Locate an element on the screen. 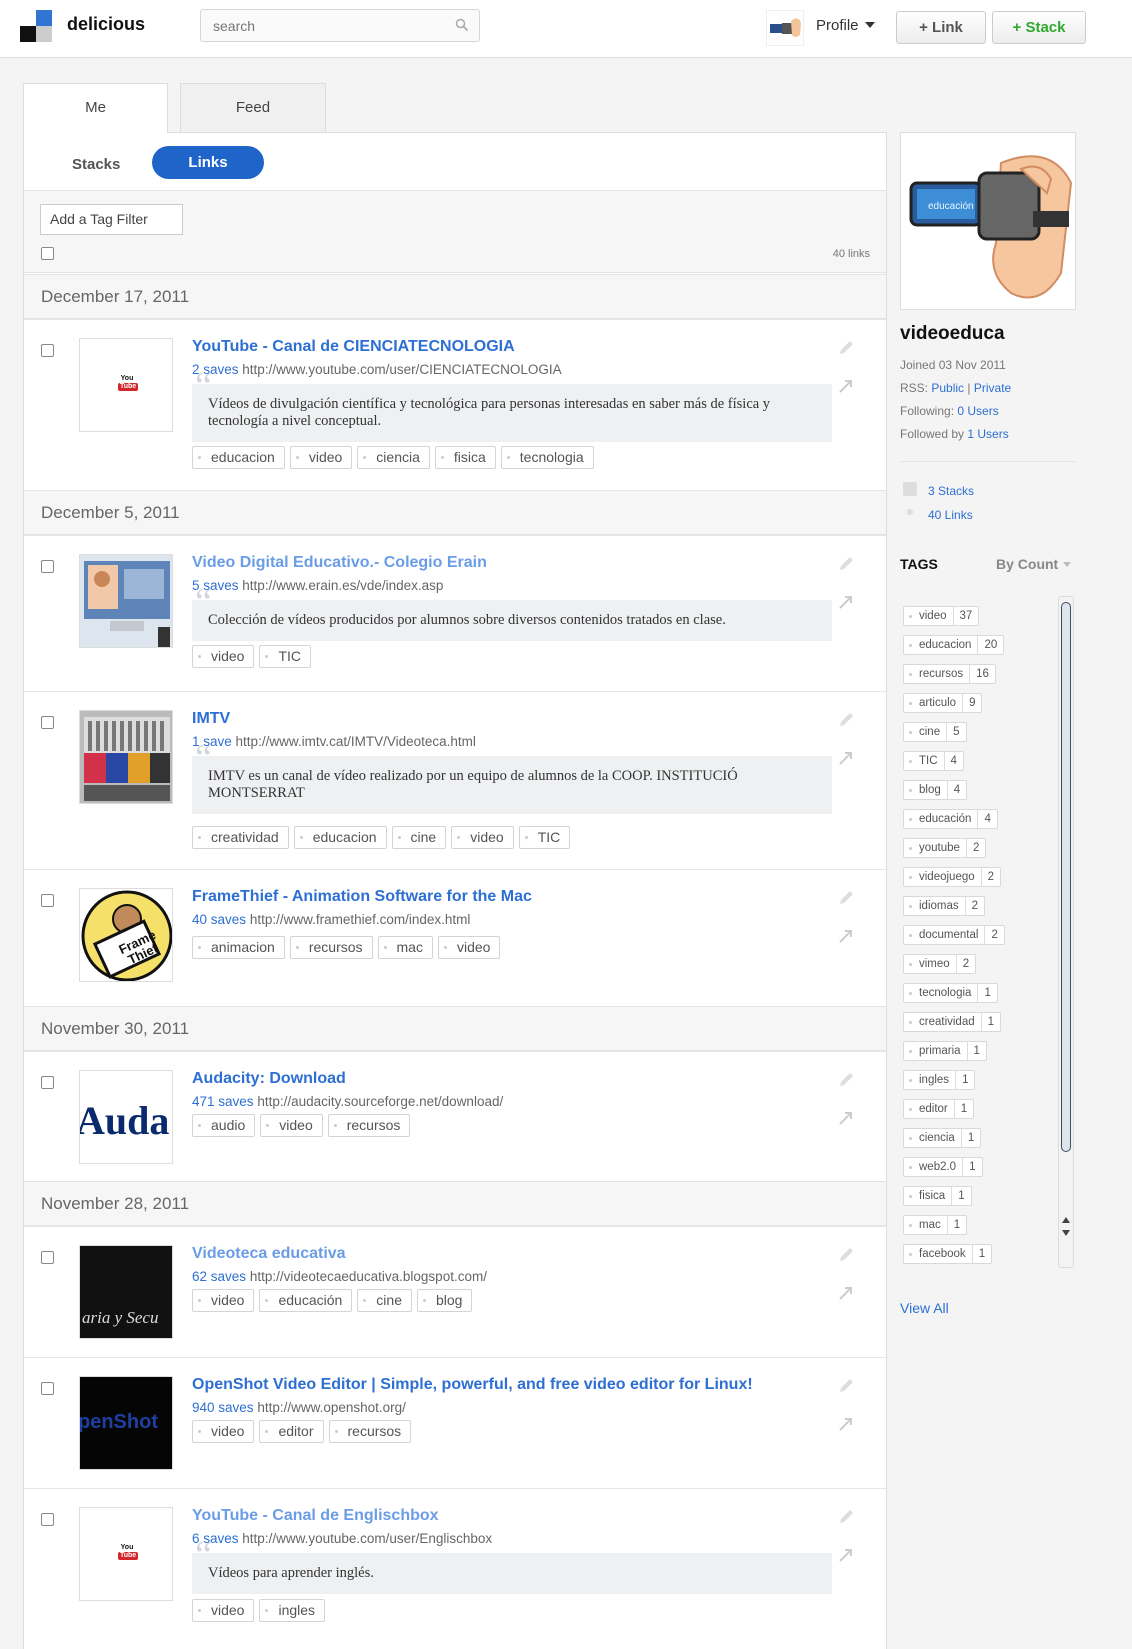 The image size is (1132, 1649). tag-chip: blog is located at coordinates (444, 1300).